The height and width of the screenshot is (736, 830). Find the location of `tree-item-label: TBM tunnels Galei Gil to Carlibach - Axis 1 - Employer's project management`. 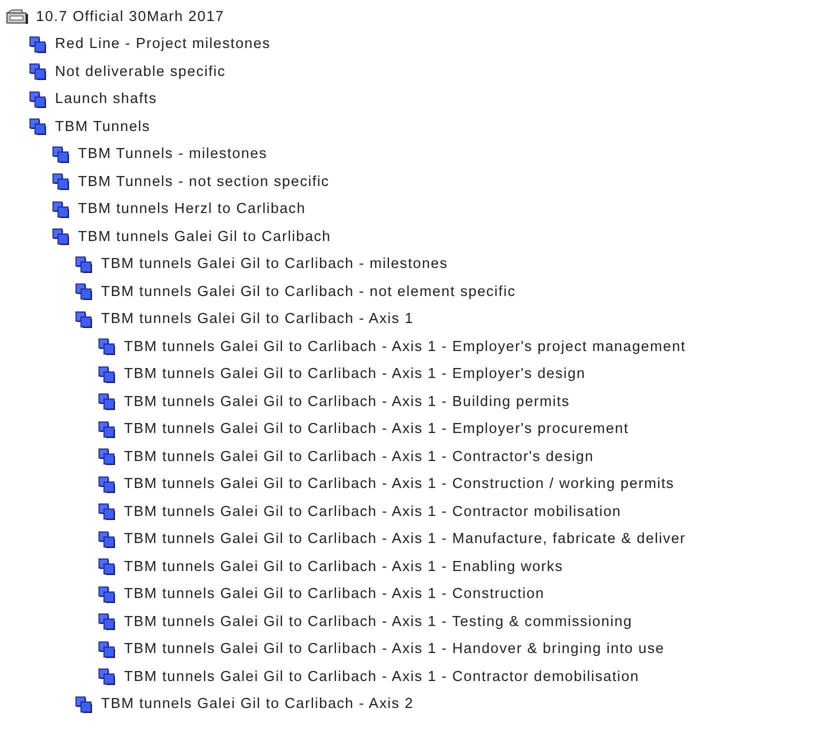

tree-item-label: TBM tunnels Galei Gil to Carlibach - Axis 1 - Employer's project management is located at coordinates (405, 346).